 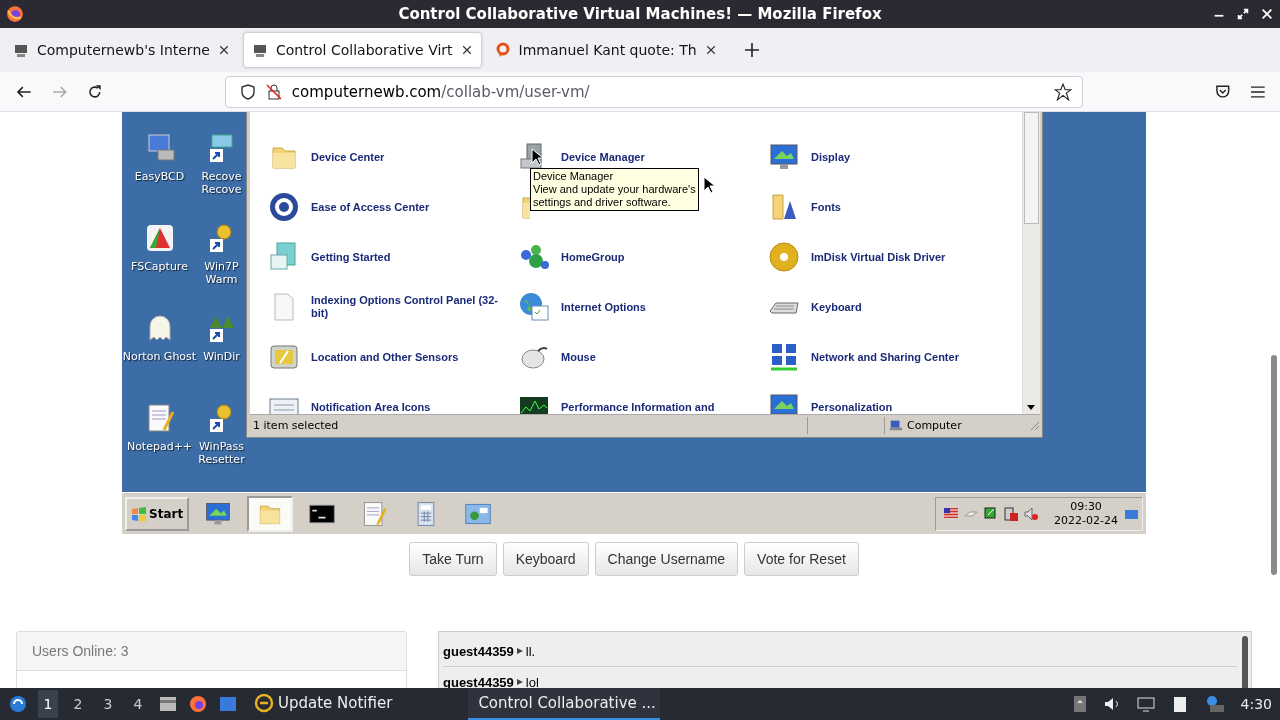 I want to click on desktop-icon-label: Win7P Warm, so click(x=221, y=273).